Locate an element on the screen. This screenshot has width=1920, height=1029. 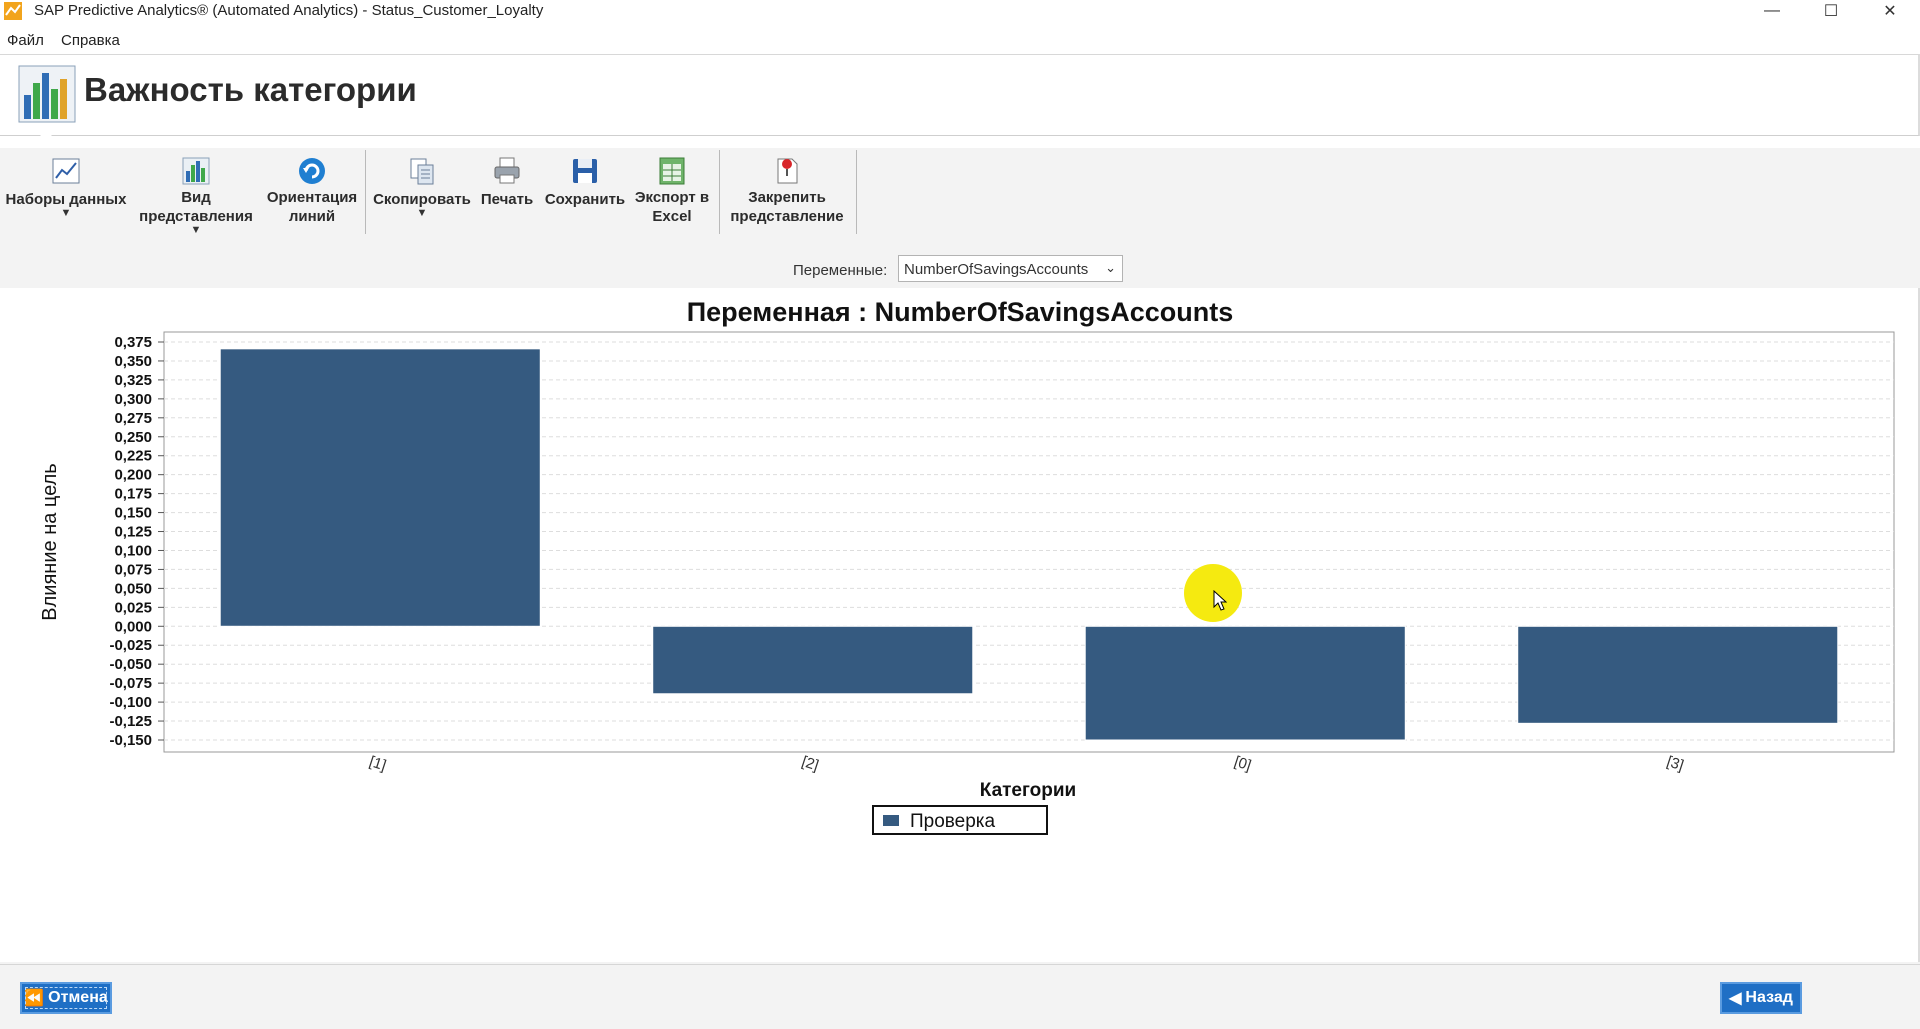
minimize-icon: — is located at coordinates (1772, 10).